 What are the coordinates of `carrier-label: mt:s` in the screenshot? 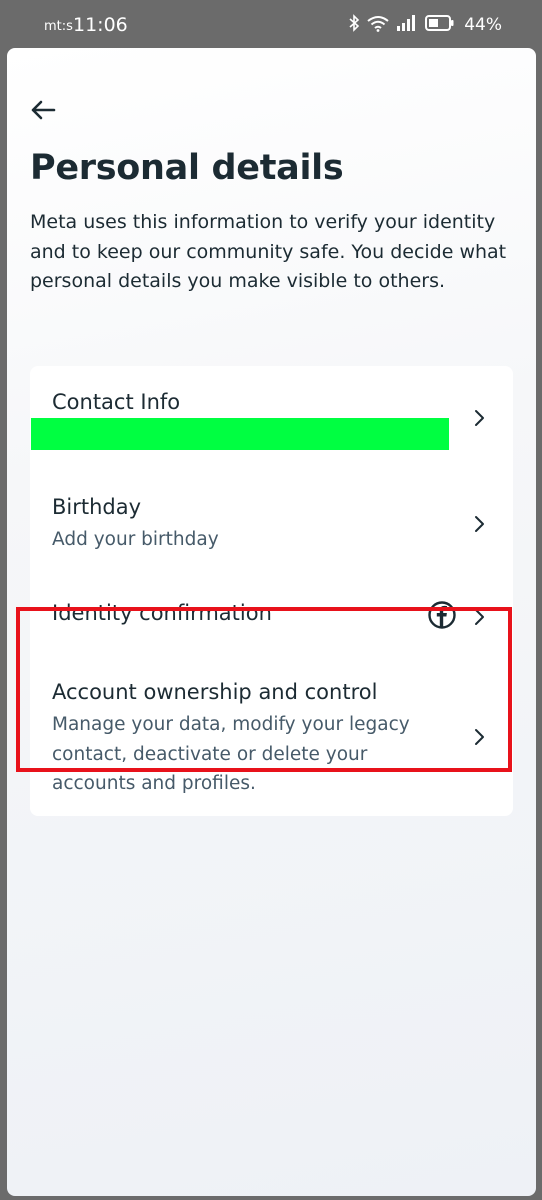 It's located at (58, 26).